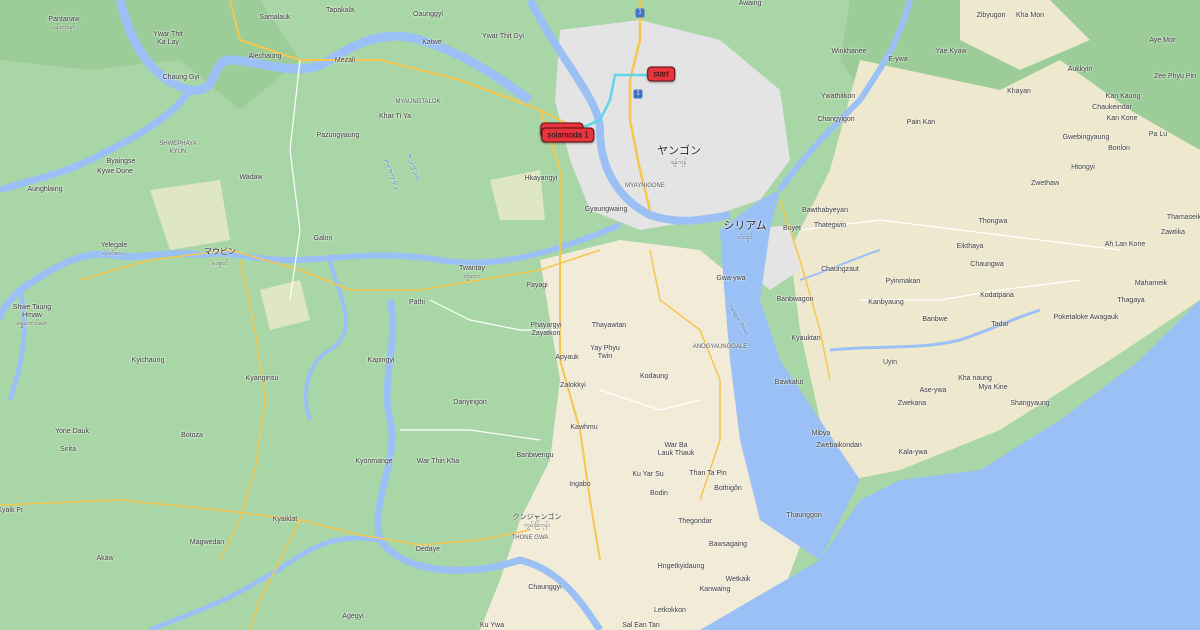  I want to click on city-label-syriam: シリアム သံလျင်, so click(744, 232).